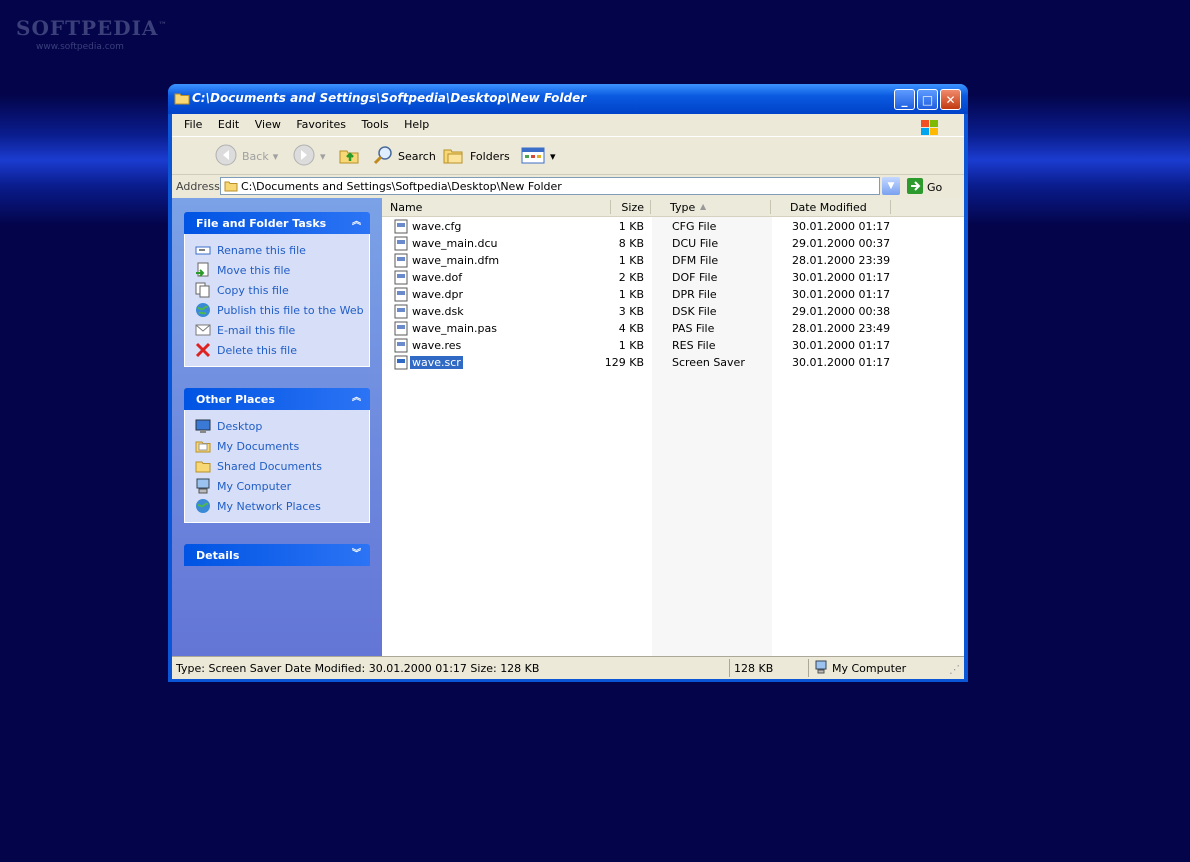 Image resolution: width=1190 pixels, height=862 pixels. What do you see at coordinates (695, 260) in the screenshot?
I see `file-type: DFM File` at bounding box center [695, 260].